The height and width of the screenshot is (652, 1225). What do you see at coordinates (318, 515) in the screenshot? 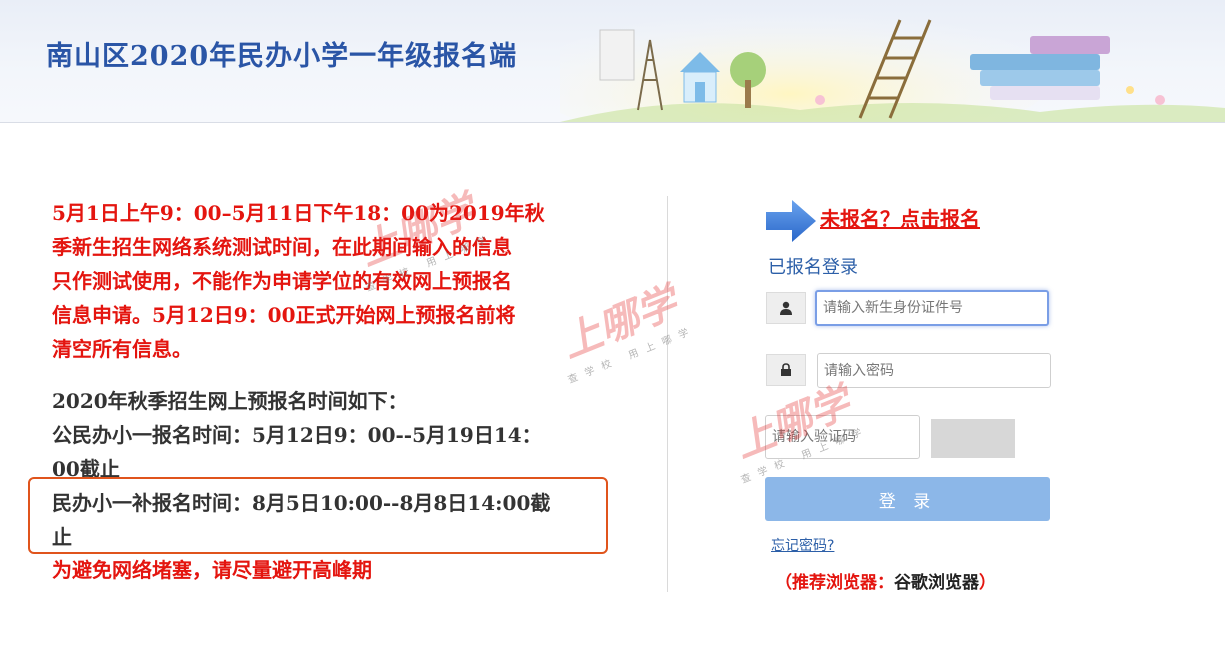
I see `supplementary-registration-highlight` at bounding box center [318, 515].